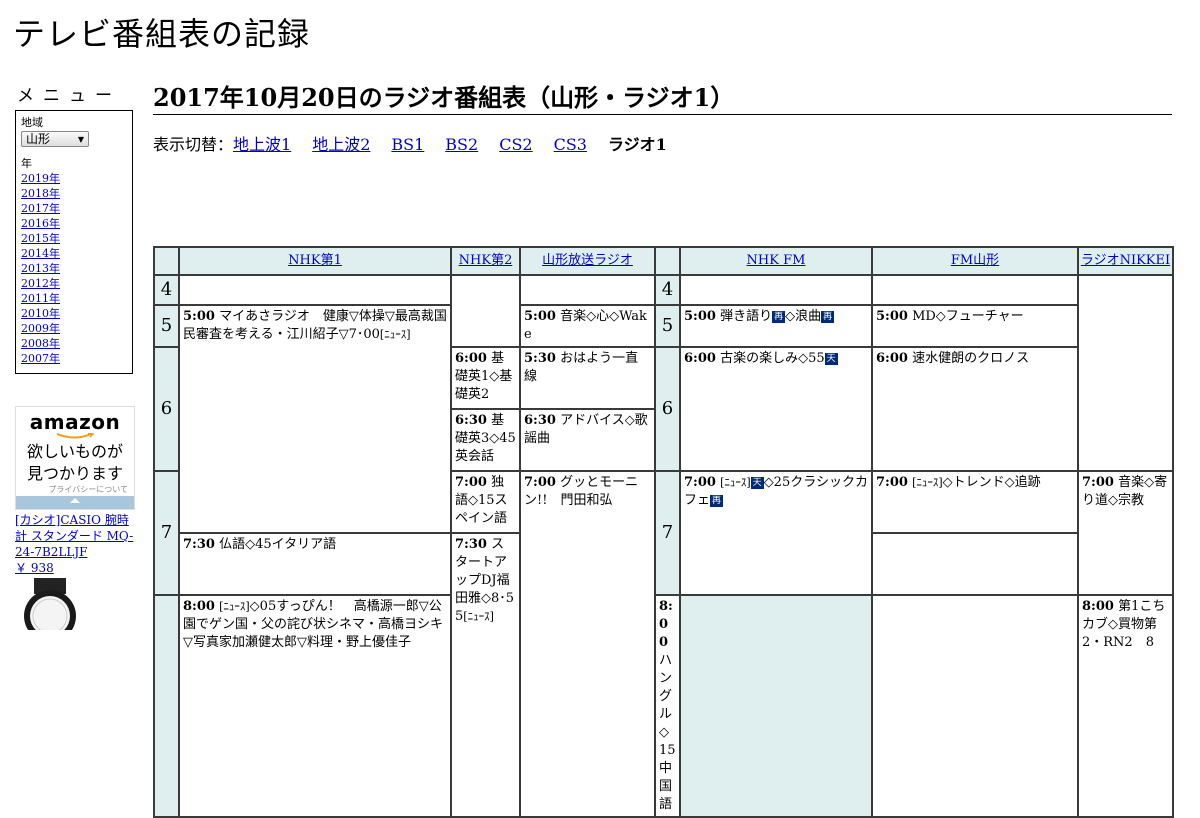 Image resolution: width=1200 pixels, height=818 pixels. What do you see at coordinates (40, 298) in the screenshot?
I see `year-link-2011: 2011年` at bounding box center [40, 298].